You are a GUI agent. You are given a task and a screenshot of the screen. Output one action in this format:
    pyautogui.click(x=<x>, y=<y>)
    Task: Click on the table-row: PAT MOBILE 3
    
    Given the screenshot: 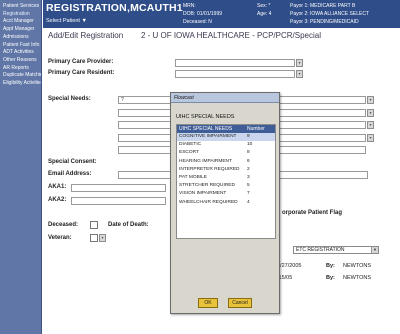 What is the action you would take?
    pyautogui.click(x=226, y=178)
    